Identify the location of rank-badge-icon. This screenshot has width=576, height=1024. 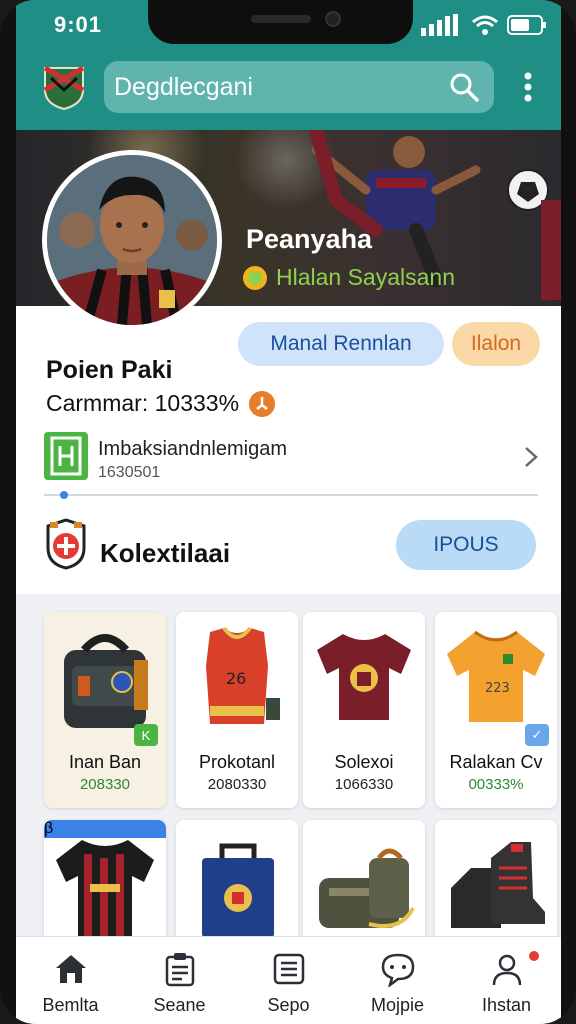
(262, 403).